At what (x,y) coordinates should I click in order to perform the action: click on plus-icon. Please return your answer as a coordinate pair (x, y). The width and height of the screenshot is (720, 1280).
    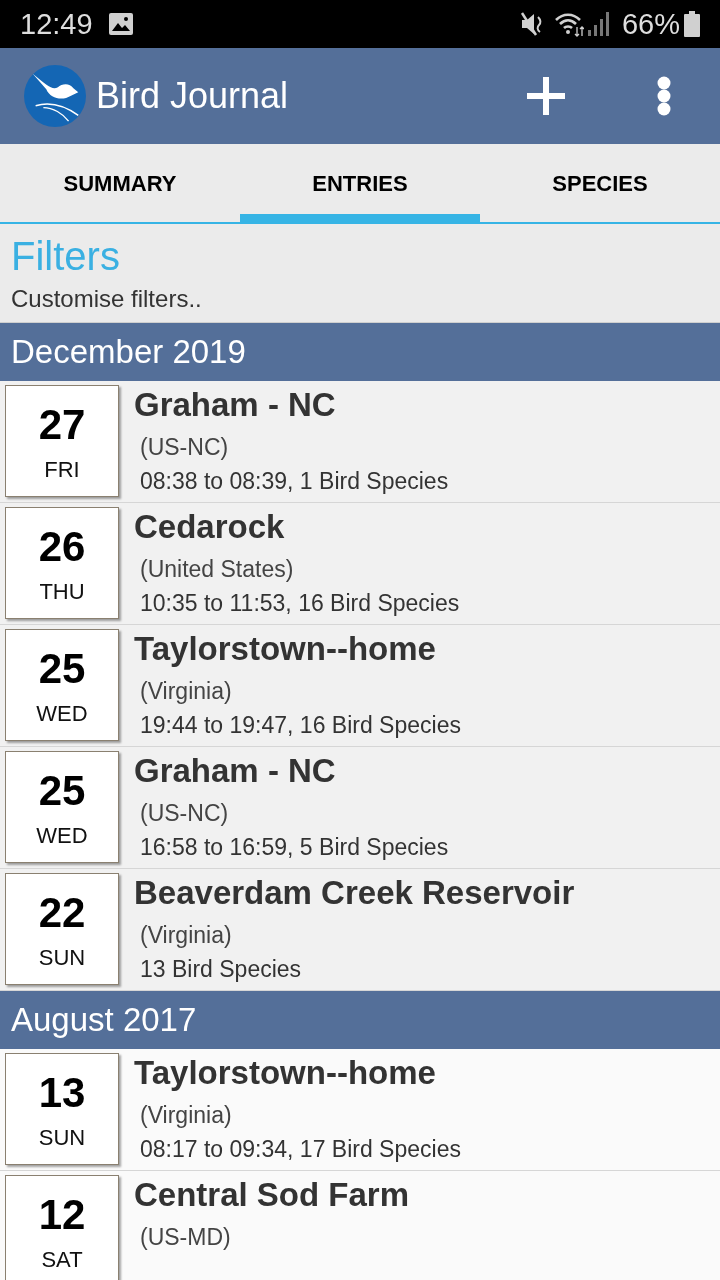
    Looking at the image, I should click on (546, 96).